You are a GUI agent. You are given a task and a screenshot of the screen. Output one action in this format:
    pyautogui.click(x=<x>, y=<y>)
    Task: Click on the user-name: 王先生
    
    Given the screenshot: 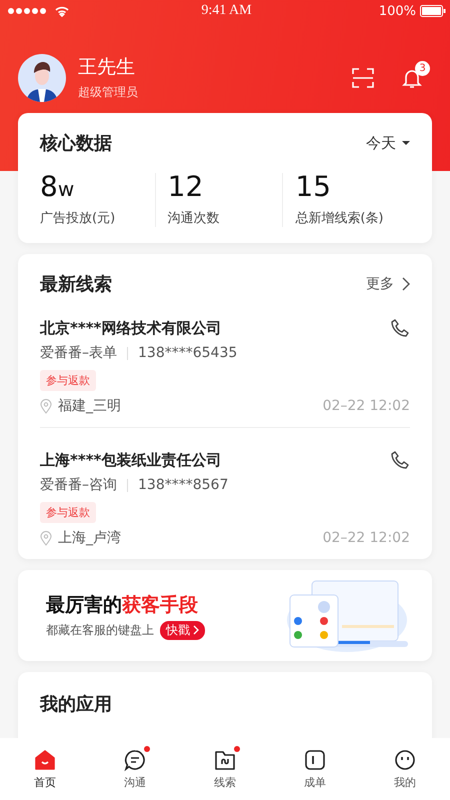 What is the action you would take?
    pyautogui.click(x=107, y=67)
    